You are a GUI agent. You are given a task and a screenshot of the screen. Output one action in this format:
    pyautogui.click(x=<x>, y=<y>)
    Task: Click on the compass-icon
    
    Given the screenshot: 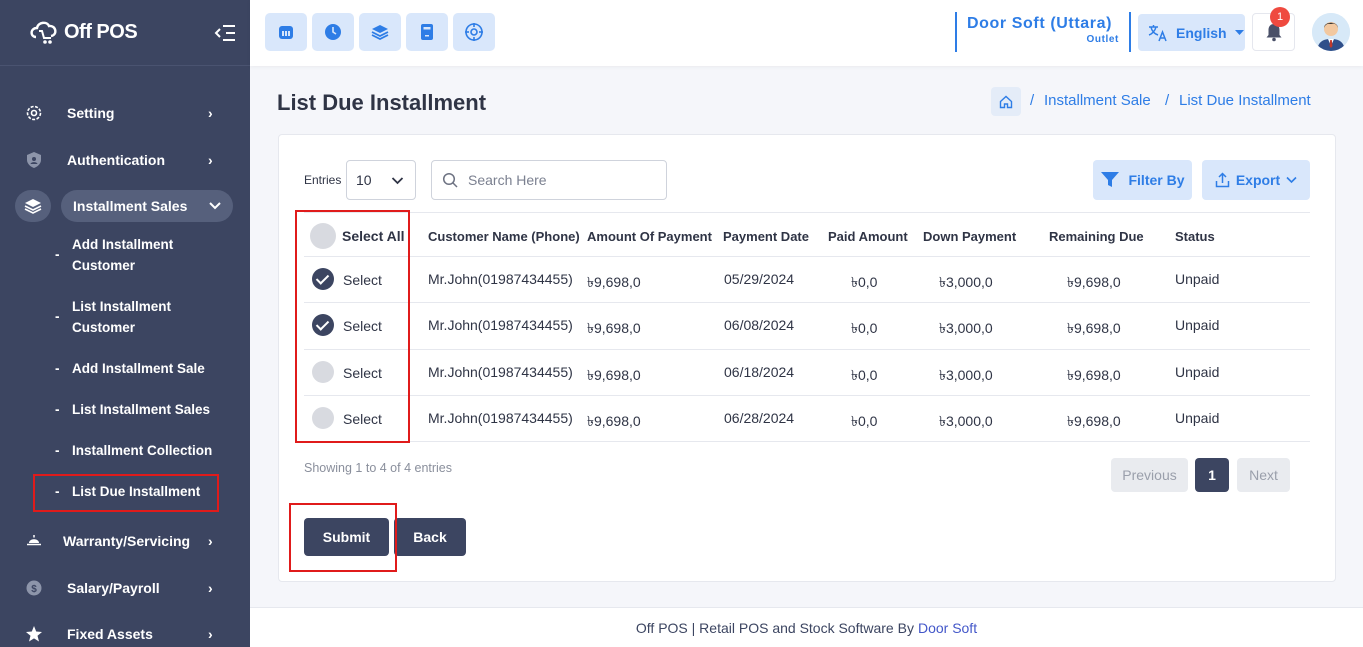 What is the action you would take?
    pyautogui.click(x=474, y=32)
    